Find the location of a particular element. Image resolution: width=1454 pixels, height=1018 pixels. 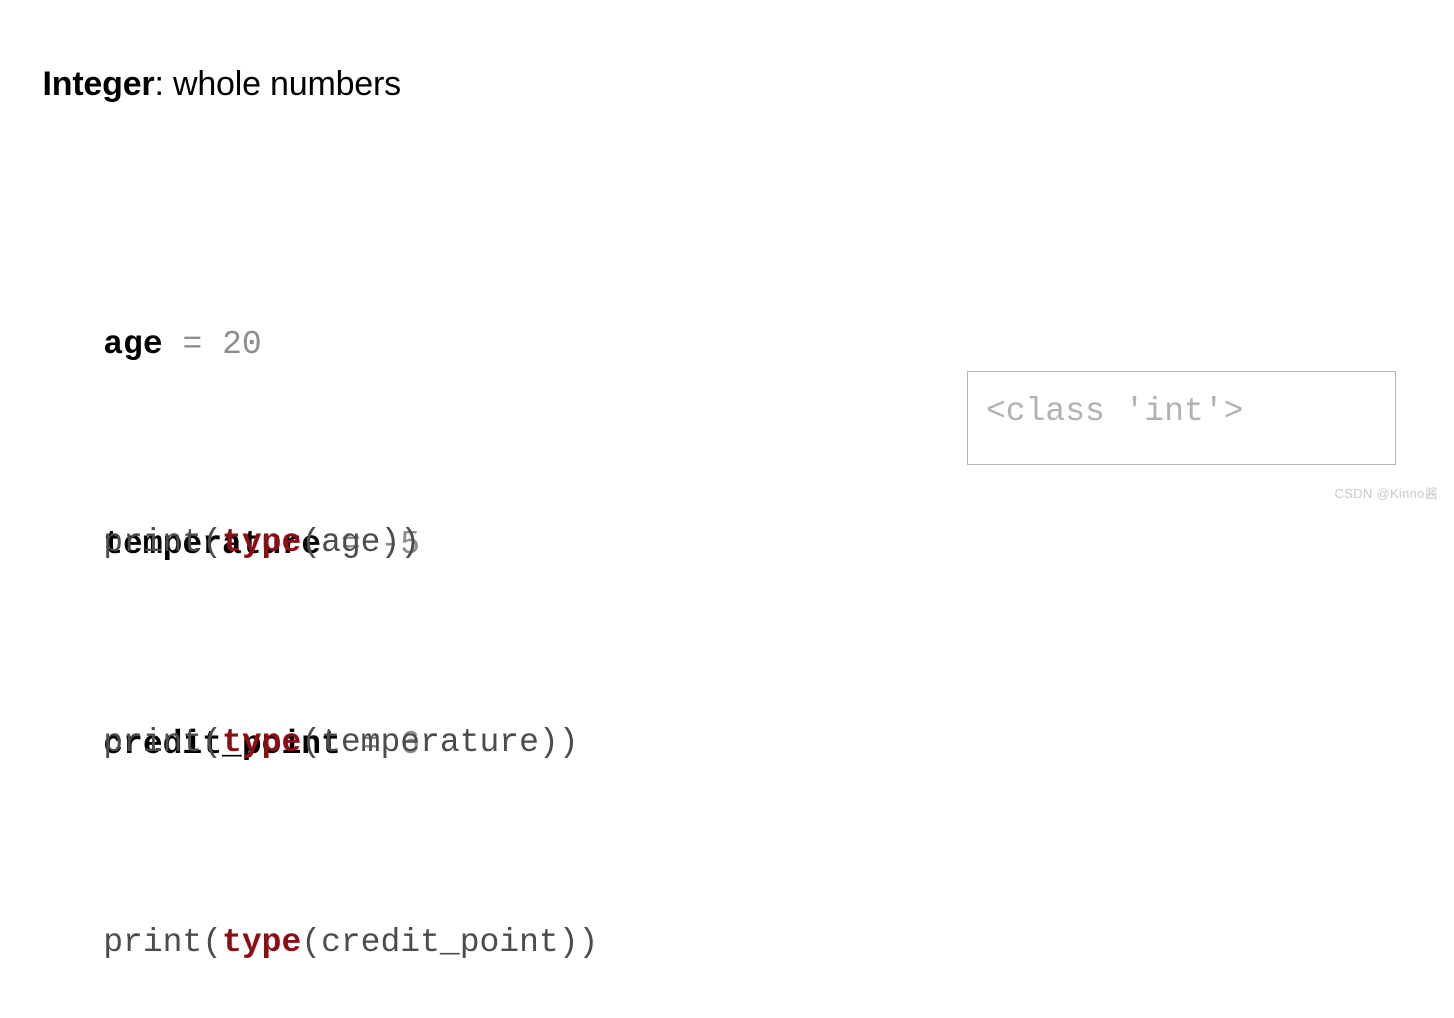

output-box: <class 'int'> is located at coordinates (1181, 418).